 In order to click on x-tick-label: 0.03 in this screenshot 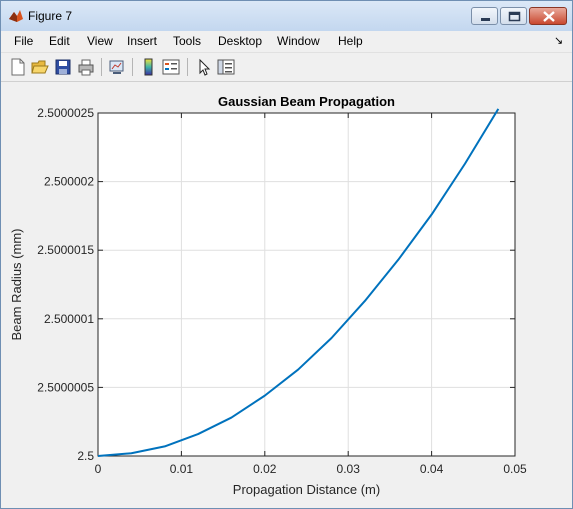, I will do `click(349, 469)`.